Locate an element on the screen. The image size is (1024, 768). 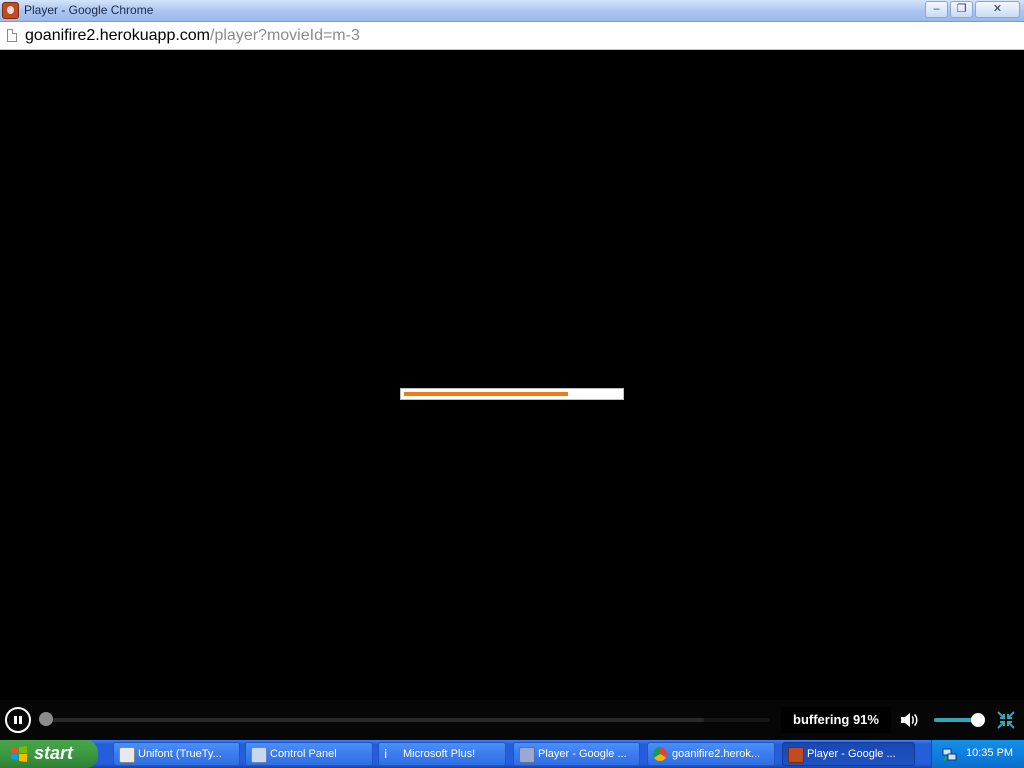
close-button: ✕ is located at coordinates (997, 9).